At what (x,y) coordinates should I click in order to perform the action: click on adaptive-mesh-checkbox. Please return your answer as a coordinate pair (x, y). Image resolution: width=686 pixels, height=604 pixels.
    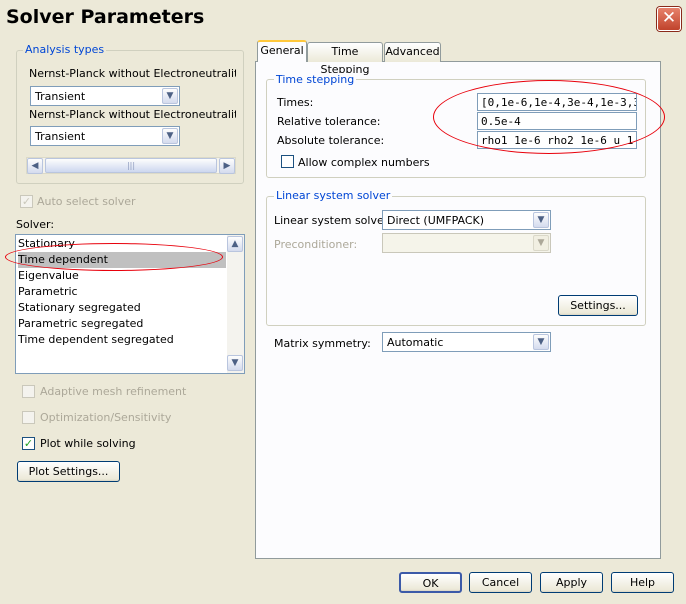
    Looking at the image, I should click on (28, 391).